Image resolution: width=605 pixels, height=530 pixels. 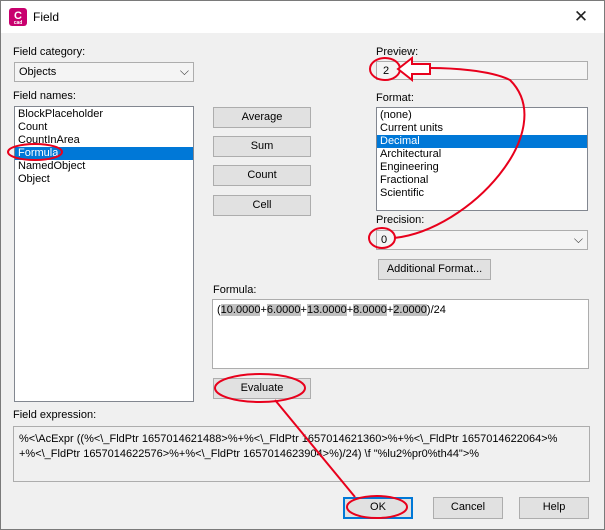 What do you see at coordinates (395, 98) in the screenshot?
I see `format-label: Format:` at bounding box center [395, 98].